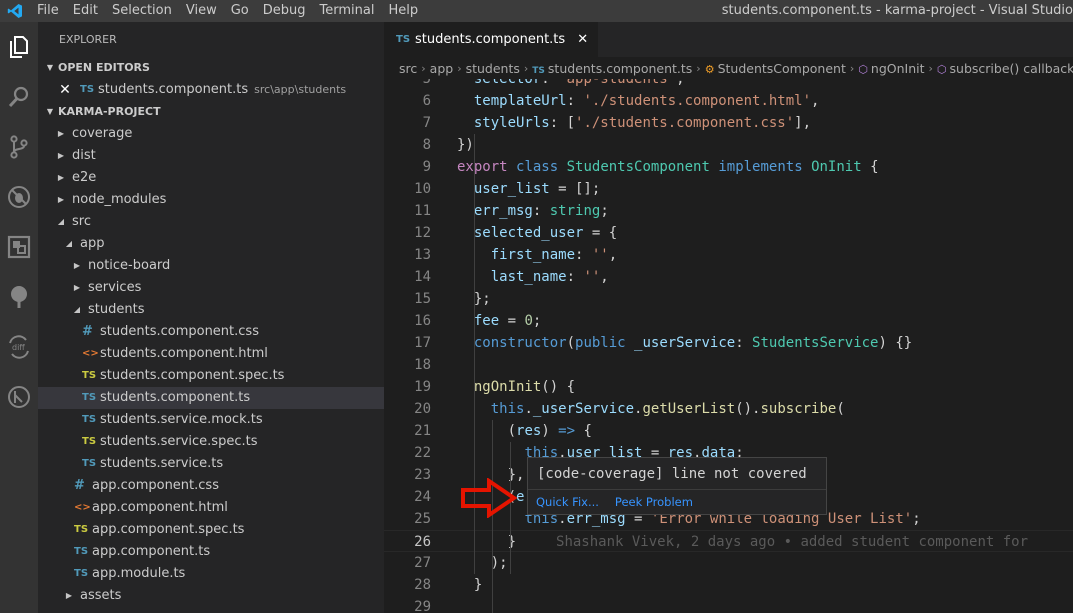 The width and height of the screenshot is (1073, 613). Describe the element at coordinates (728, 211) in the screenshot. I see `code-line: 11 err_msg: string;` at that location.